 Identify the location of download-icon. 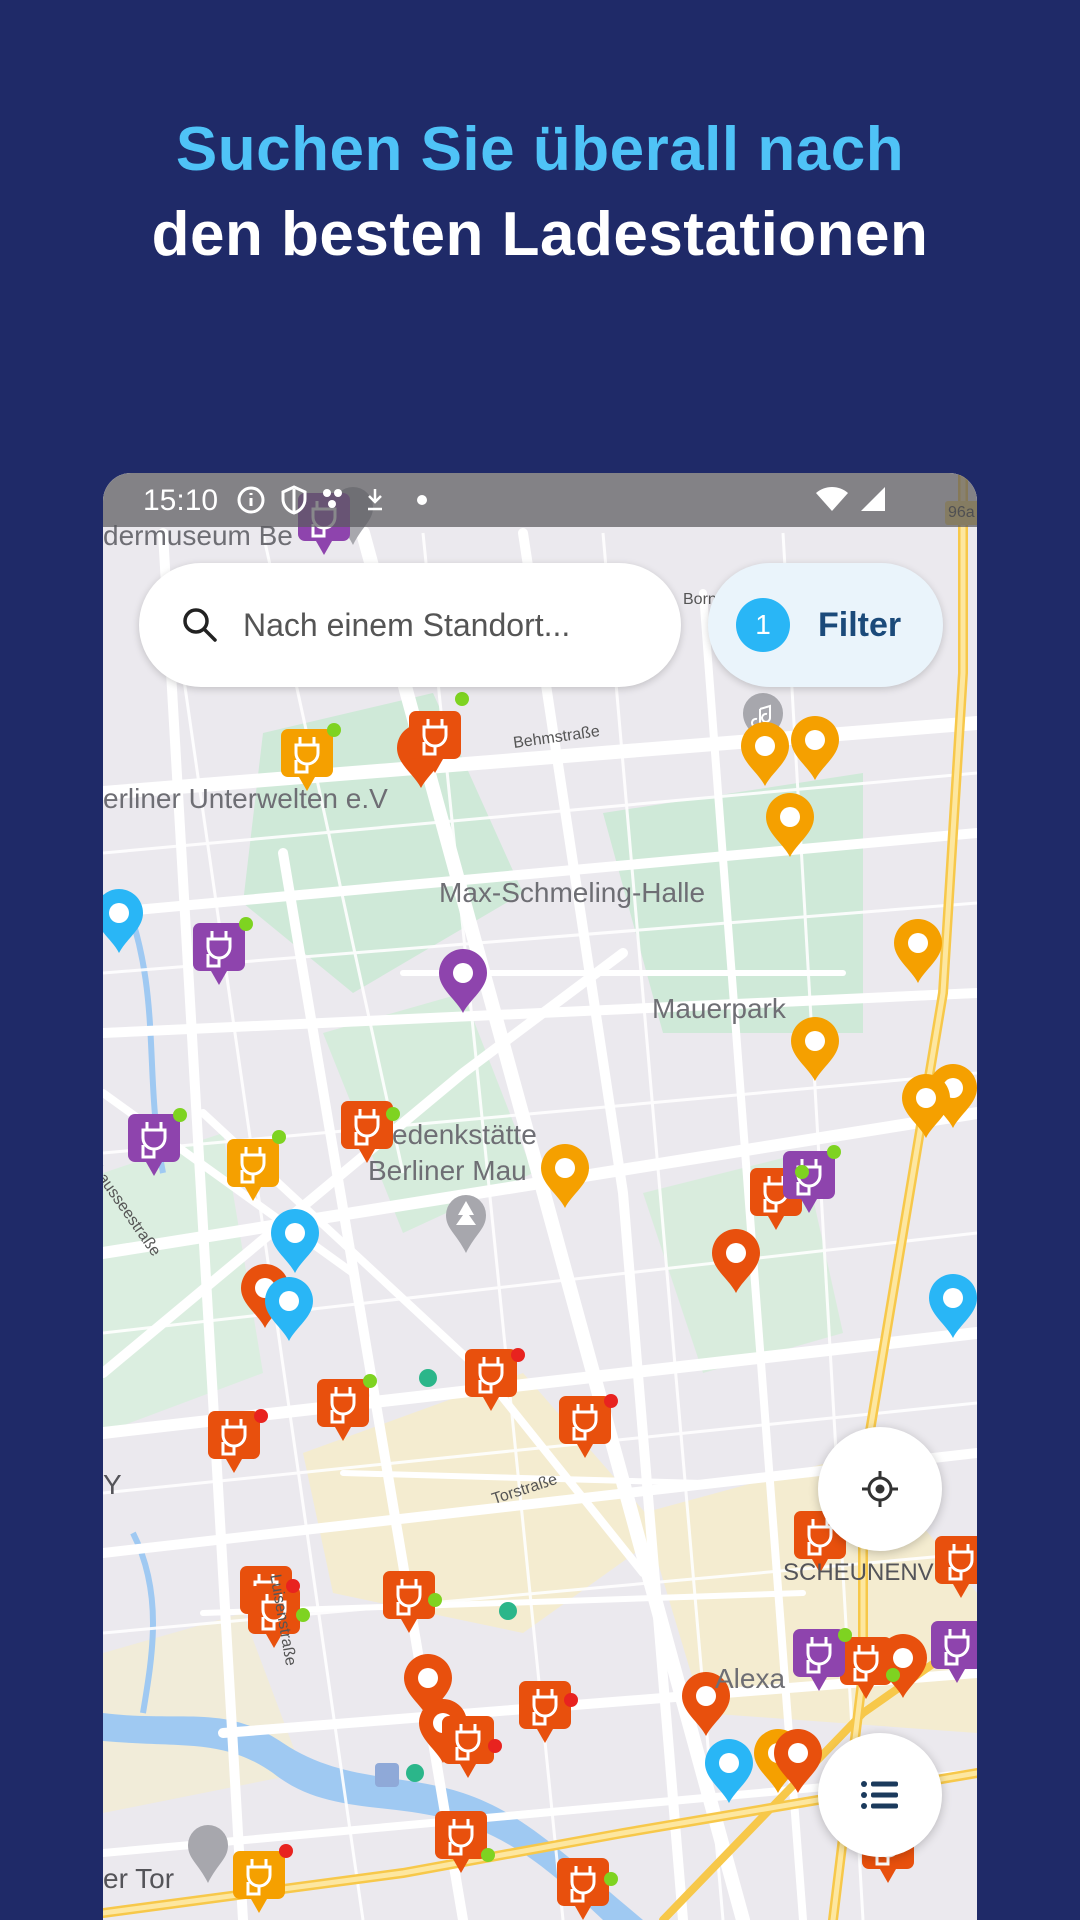
(375, 500).